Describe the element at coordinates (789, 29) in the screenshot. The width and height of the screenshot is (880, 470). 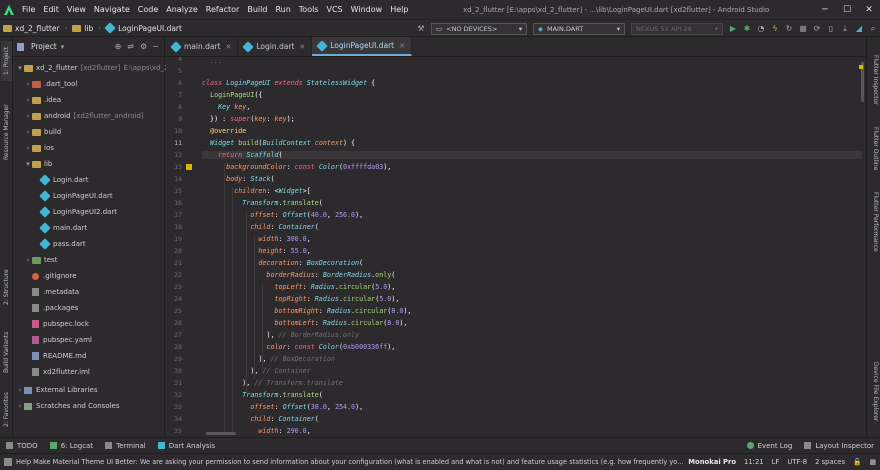
I see `hot-restart-icon: ↻` at that location.